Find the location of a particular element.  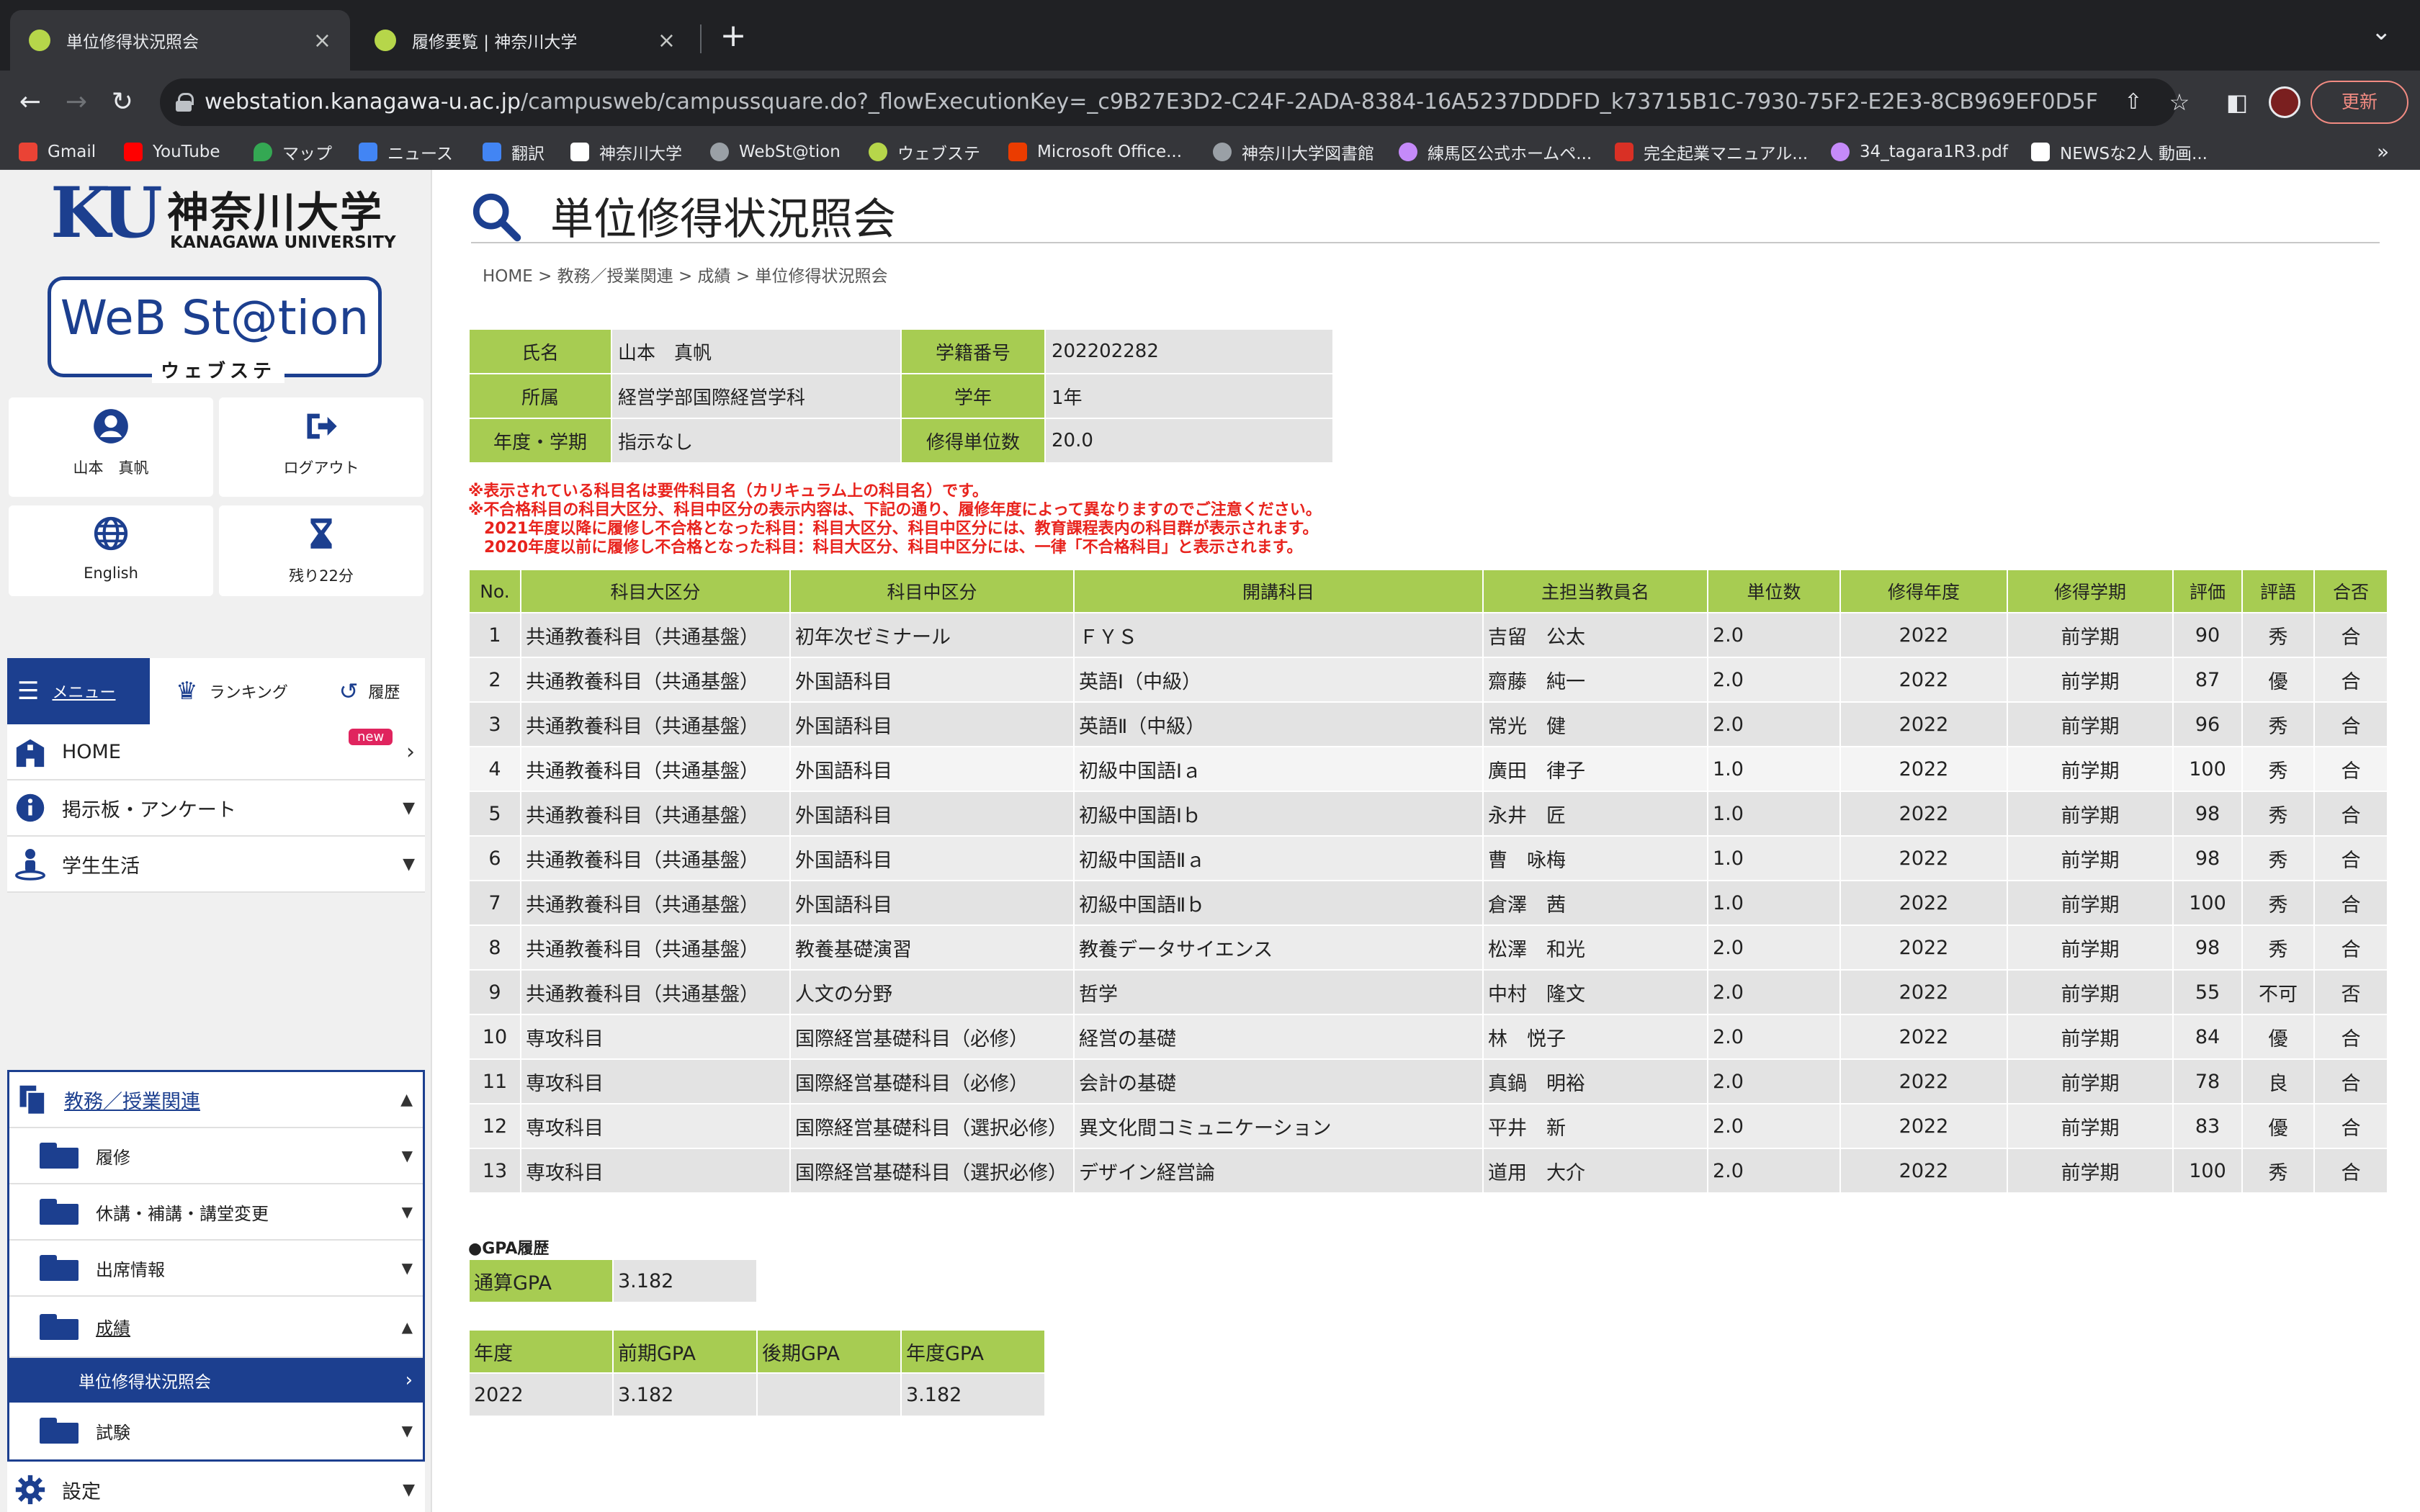

tab-history: ↺ 履歴 is located at coordinates (369, 691).